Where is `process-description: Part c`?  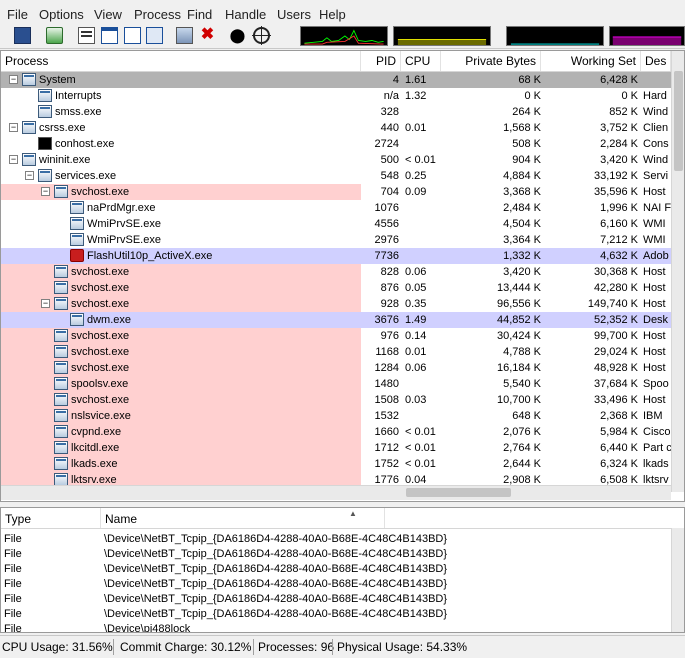 process-description: Part c is located at coordinates (657, 448).